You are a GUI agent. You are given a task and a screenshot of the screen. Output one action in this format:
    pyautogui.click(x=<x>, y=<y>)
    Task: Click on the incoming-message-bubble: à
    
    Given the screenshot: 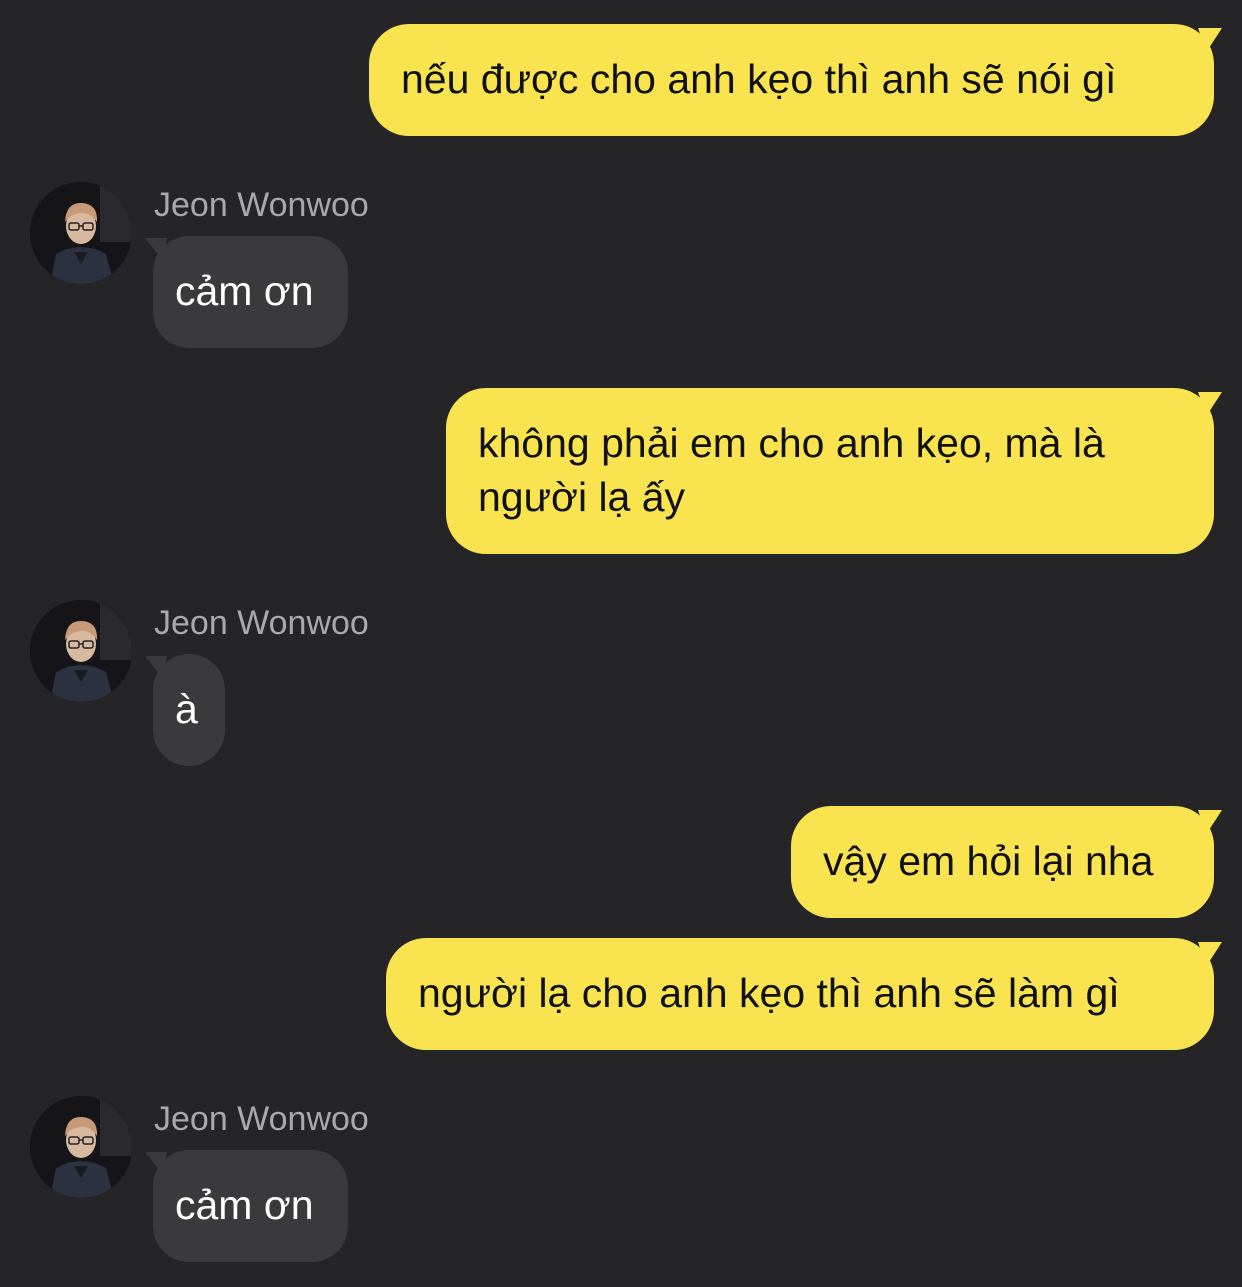 What is the action you would take?
    pyautogui.click(x=189, y=710)
    